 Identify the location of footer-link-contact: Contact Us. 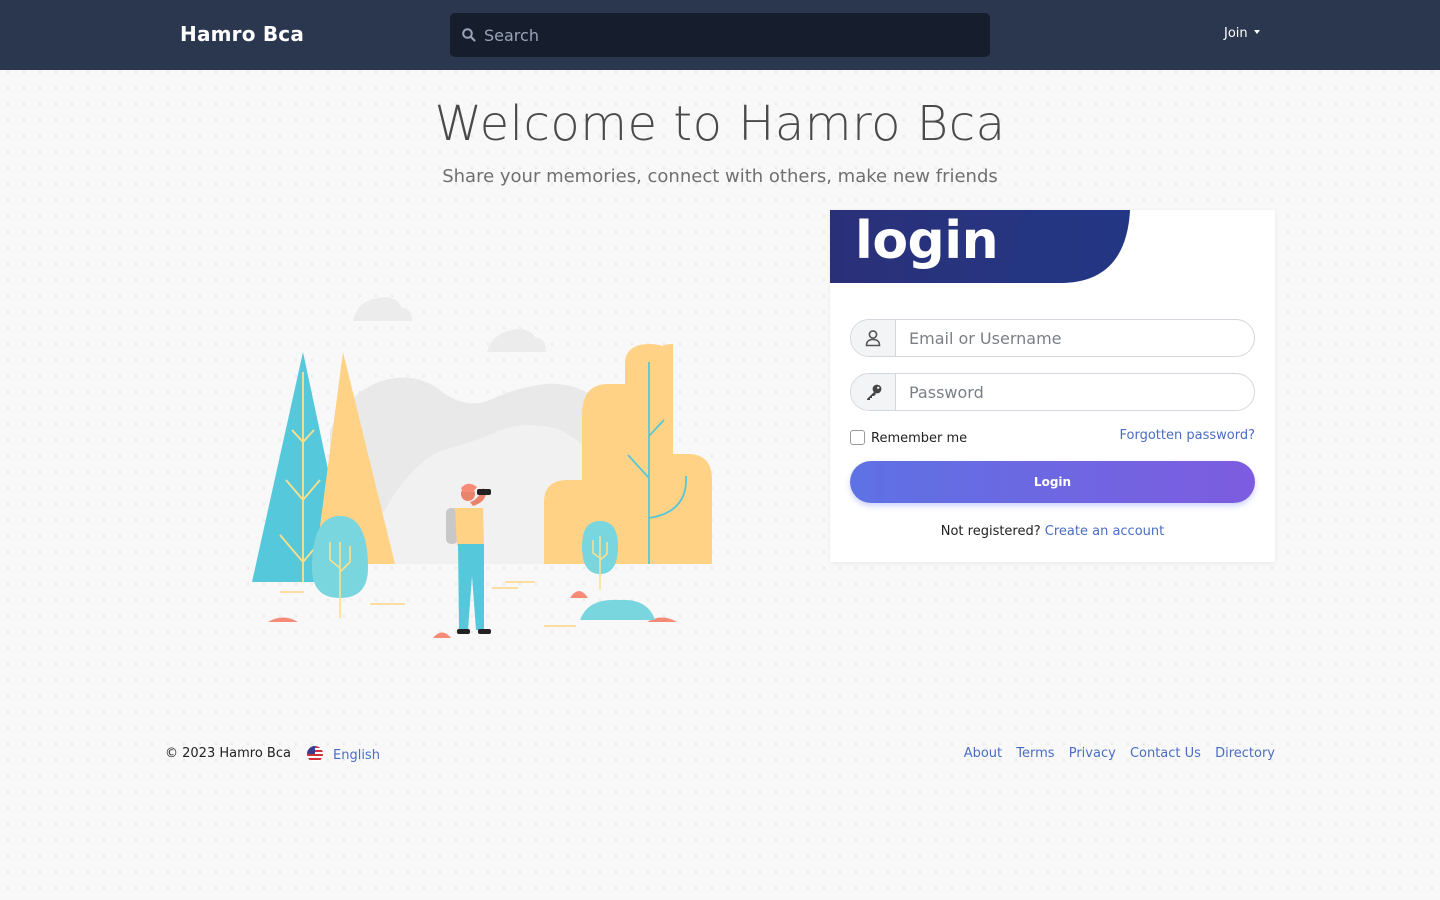
(1165, 753).